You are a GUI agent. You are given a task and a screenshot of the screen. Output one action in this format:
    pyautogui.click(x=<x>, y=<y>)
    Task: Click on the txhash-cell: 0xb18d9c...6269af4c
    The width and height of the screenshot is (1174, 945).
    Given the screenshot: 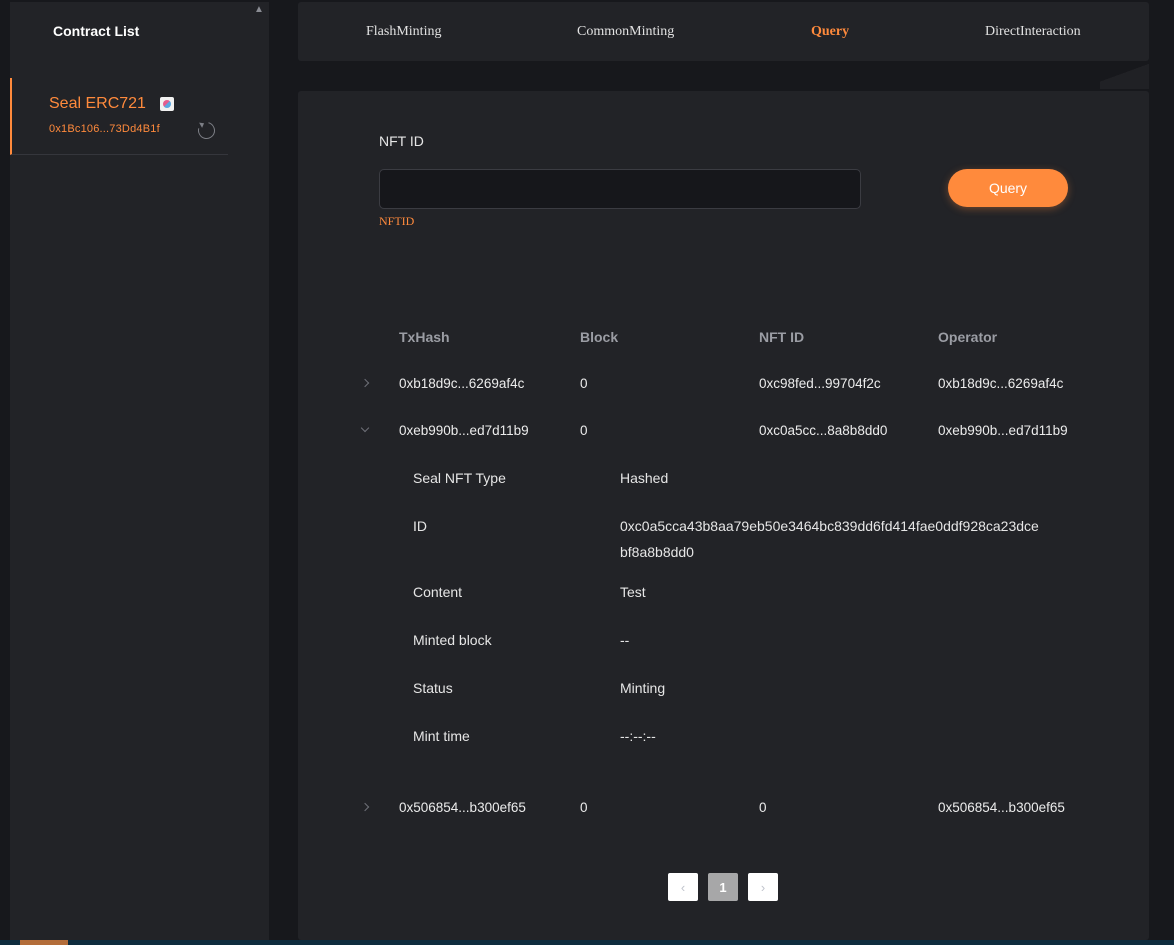 What is the action you would take?
    pyautogui.click(x=462, y=383)
    